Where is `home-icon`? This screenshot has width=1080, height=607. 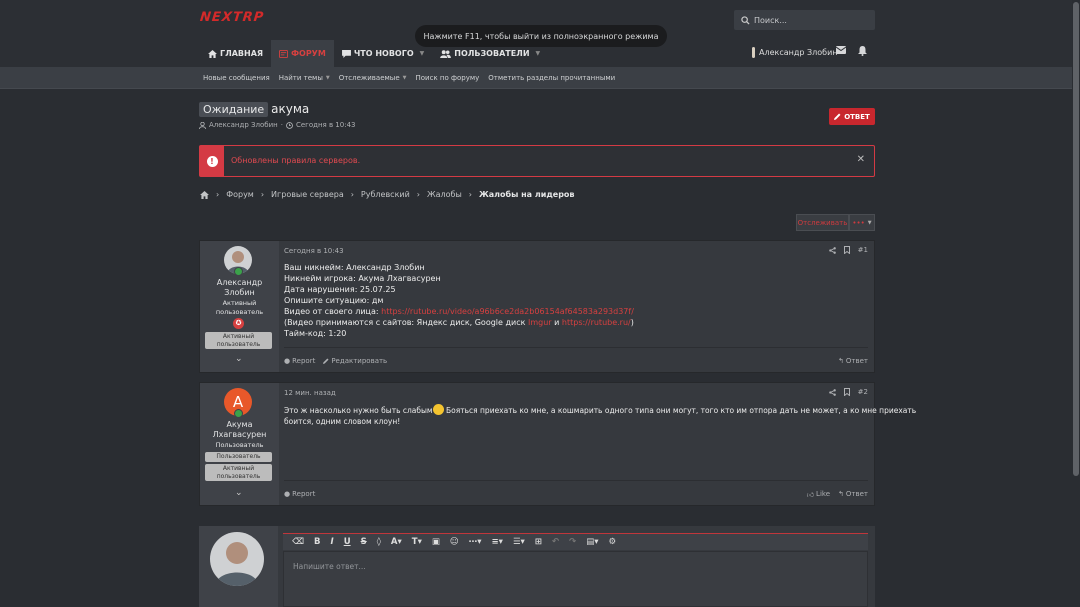 home-icon is located at coordinates (204, 194).